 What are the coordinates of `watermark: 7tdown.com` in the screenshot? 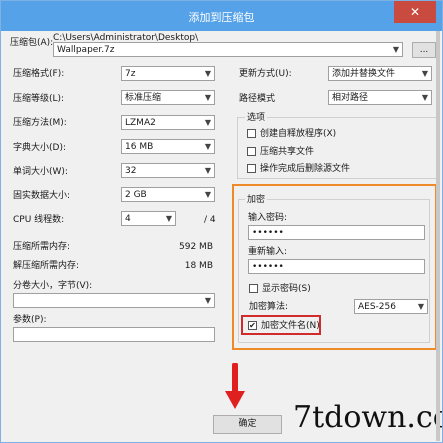 It's located at (367, 417).